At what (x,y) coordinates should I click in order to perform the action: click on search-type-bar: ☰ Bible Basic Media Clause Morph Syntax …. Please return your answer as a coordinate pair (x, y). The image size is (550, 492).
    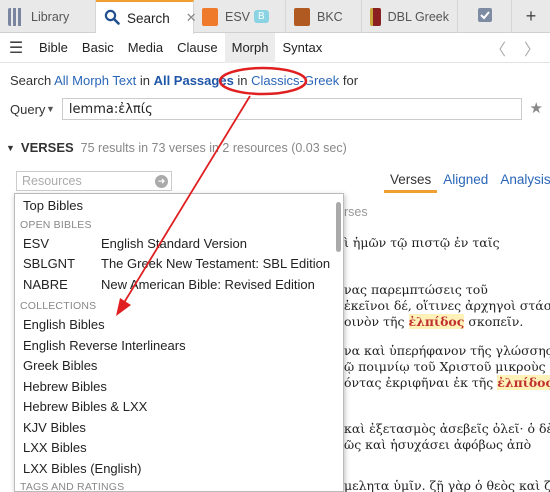
    Looking at the image, I should click on (275, 47).